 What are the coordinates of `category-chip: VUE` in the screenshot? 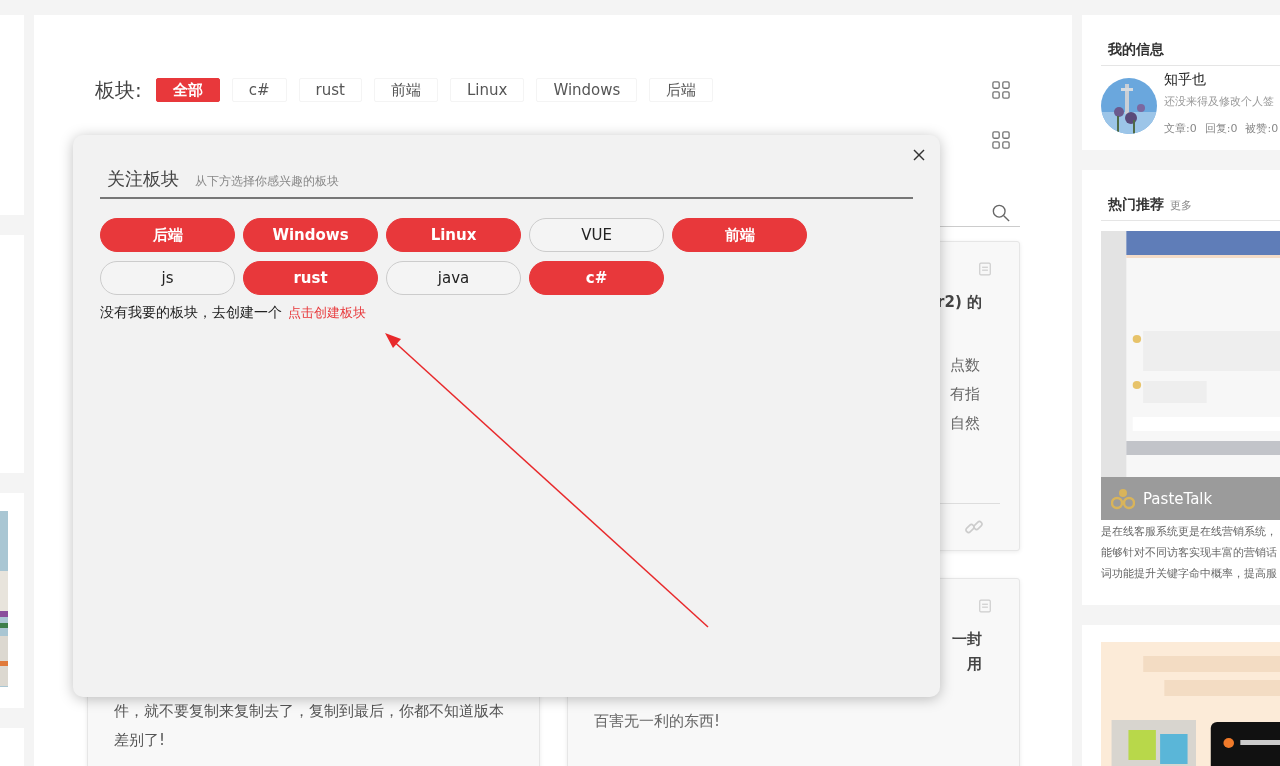 It's located at (596, 235).